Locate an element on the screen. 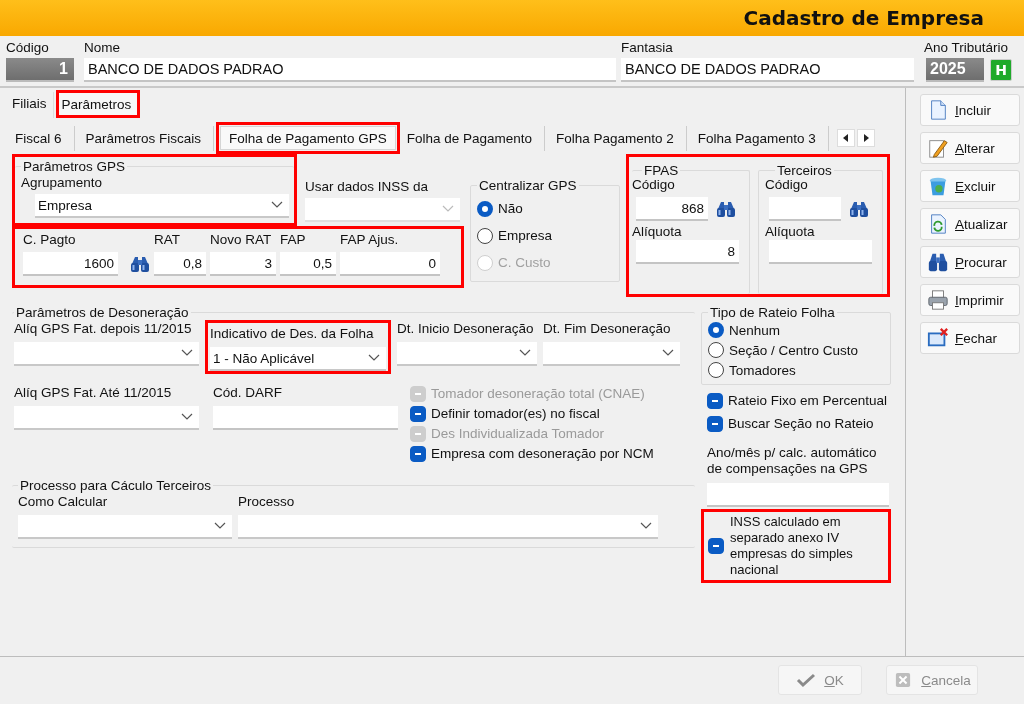 This screenshot has height=704, width=1024. tab: Folha Pagamento 2 is located at coordinates (619, 138).